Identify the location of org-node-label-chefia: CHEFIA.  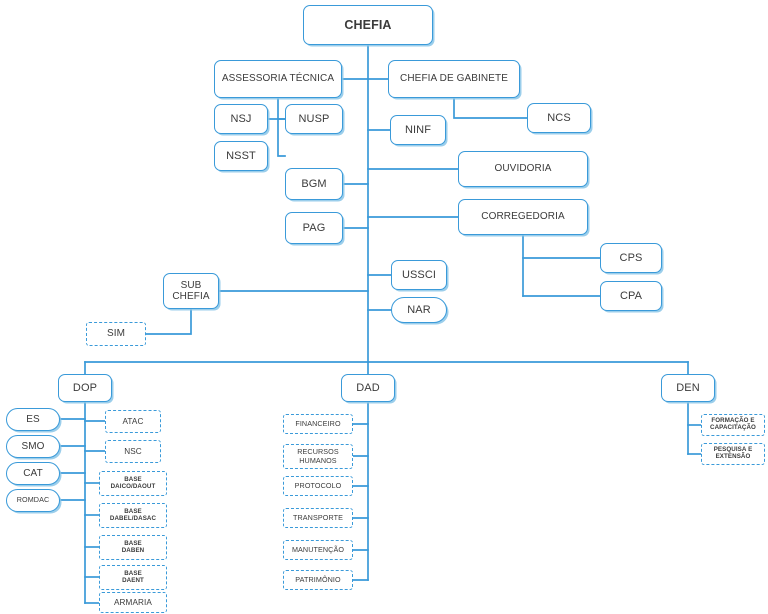
(368, 25).